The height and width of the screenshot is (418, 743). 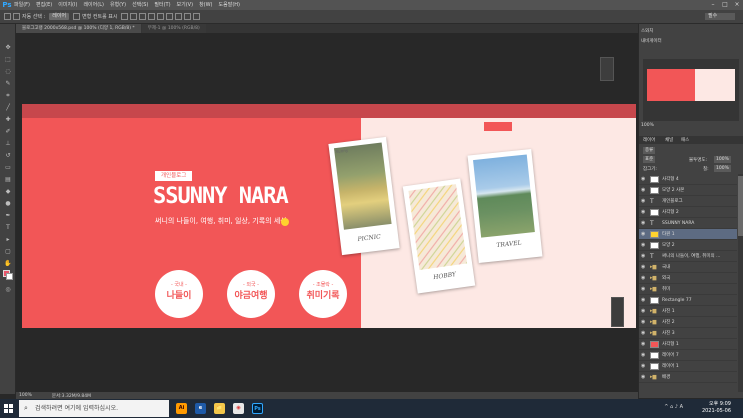 I want to click on opacity-input: 100%, so click(x=722, y=159).